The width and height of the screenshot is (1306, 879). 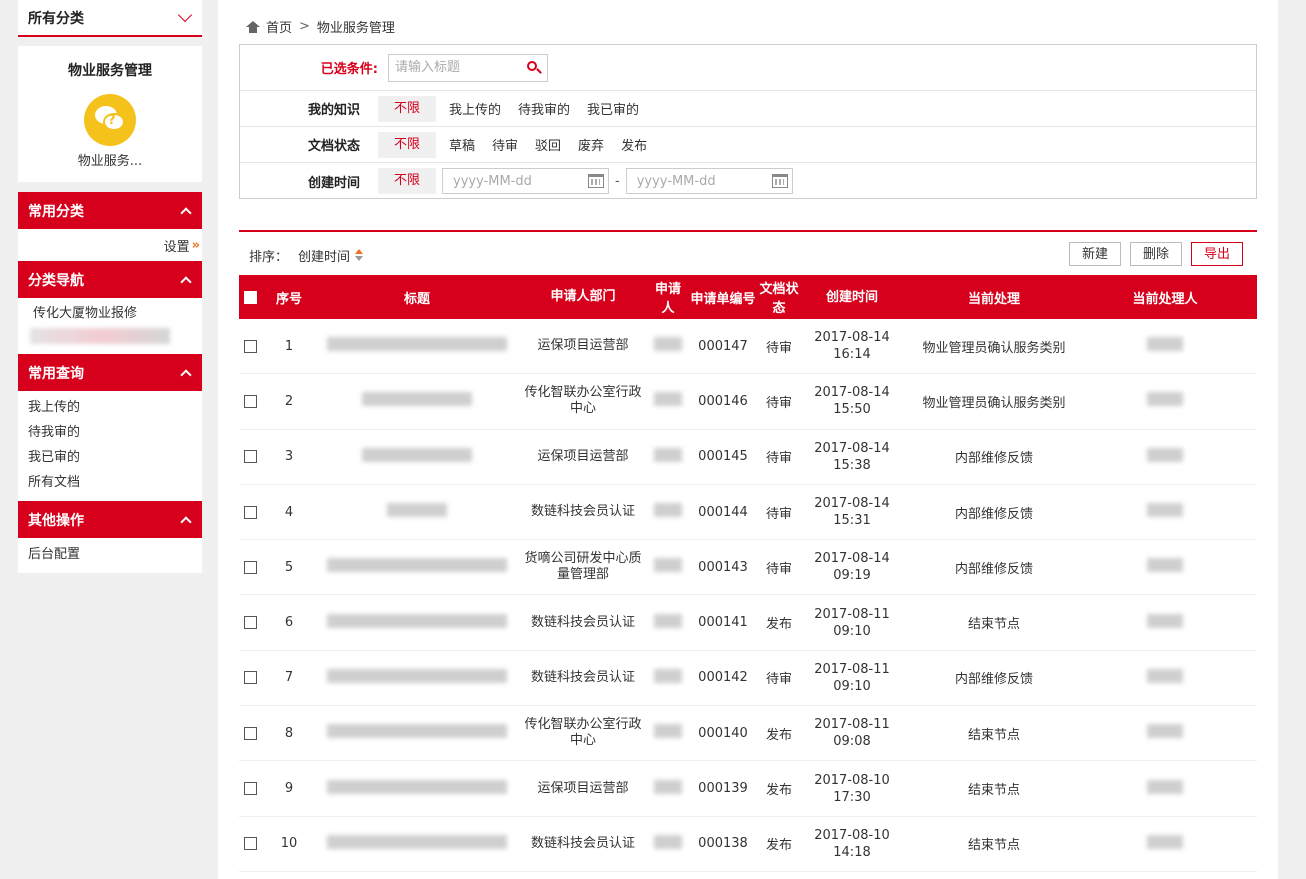 What do you see at coordinates (407, 144) in the screenshot?
I see `doc-status-all: 不限` at bounding box center [407, 144].